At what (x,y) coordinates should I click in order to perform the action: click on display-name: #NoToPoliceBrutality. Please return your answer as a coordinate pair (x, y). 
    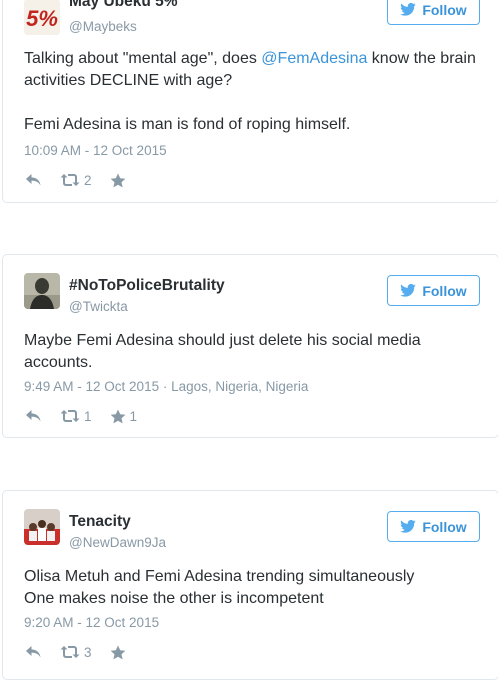
    Looking at the image, I should click on (147, 286).